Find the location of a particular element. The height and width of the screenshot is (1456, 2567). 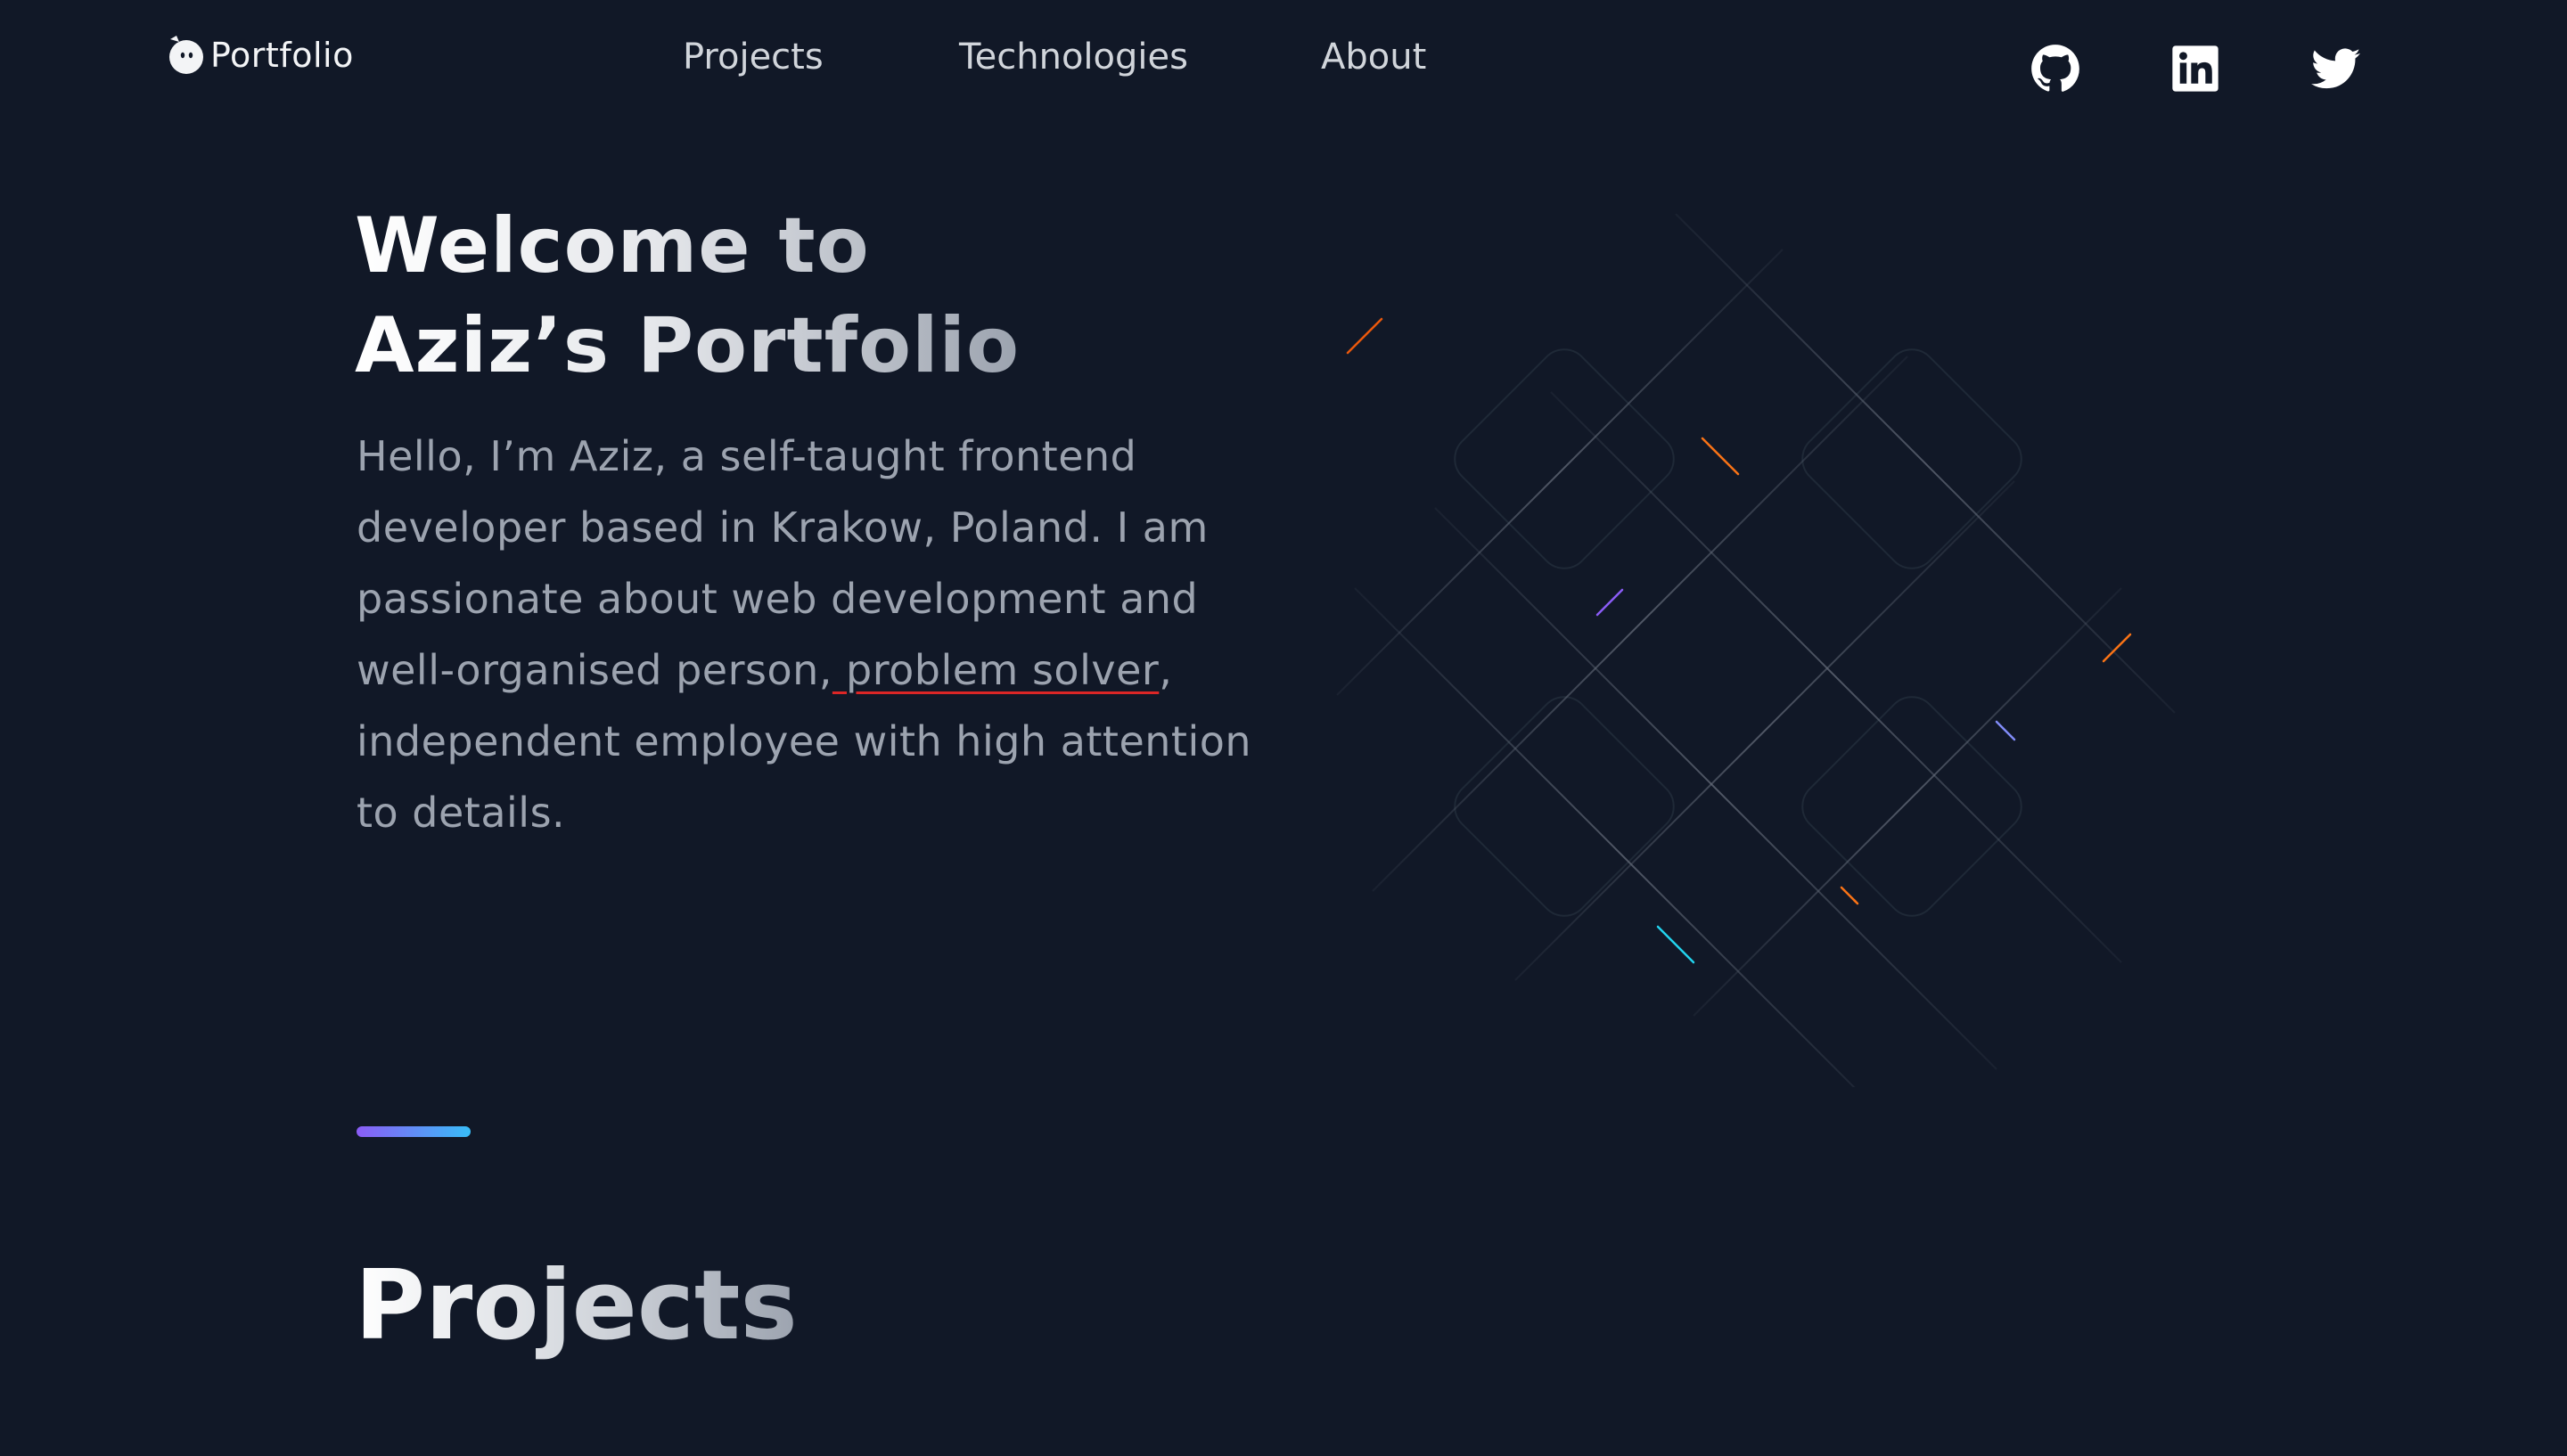

linkedin-icon is located at coordinates (2195, 68).